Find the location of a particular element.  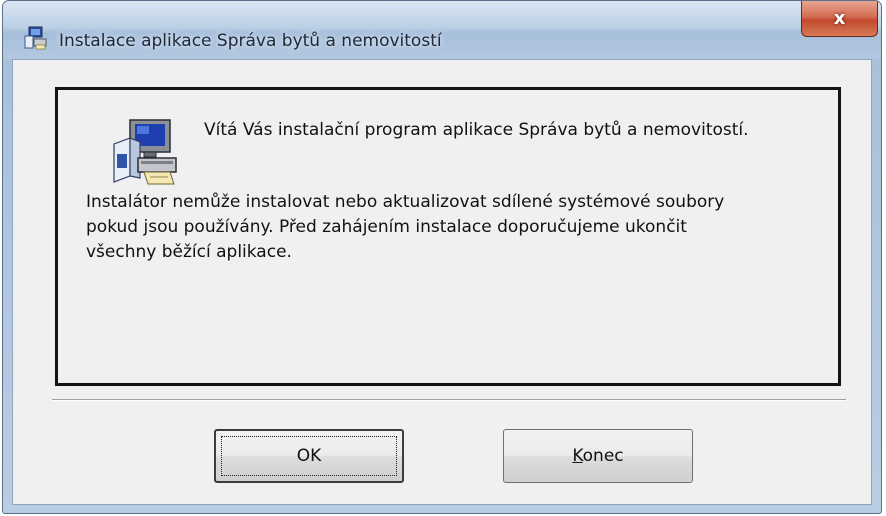

konec-button-label: Konec is located at coordinates (598, 456).